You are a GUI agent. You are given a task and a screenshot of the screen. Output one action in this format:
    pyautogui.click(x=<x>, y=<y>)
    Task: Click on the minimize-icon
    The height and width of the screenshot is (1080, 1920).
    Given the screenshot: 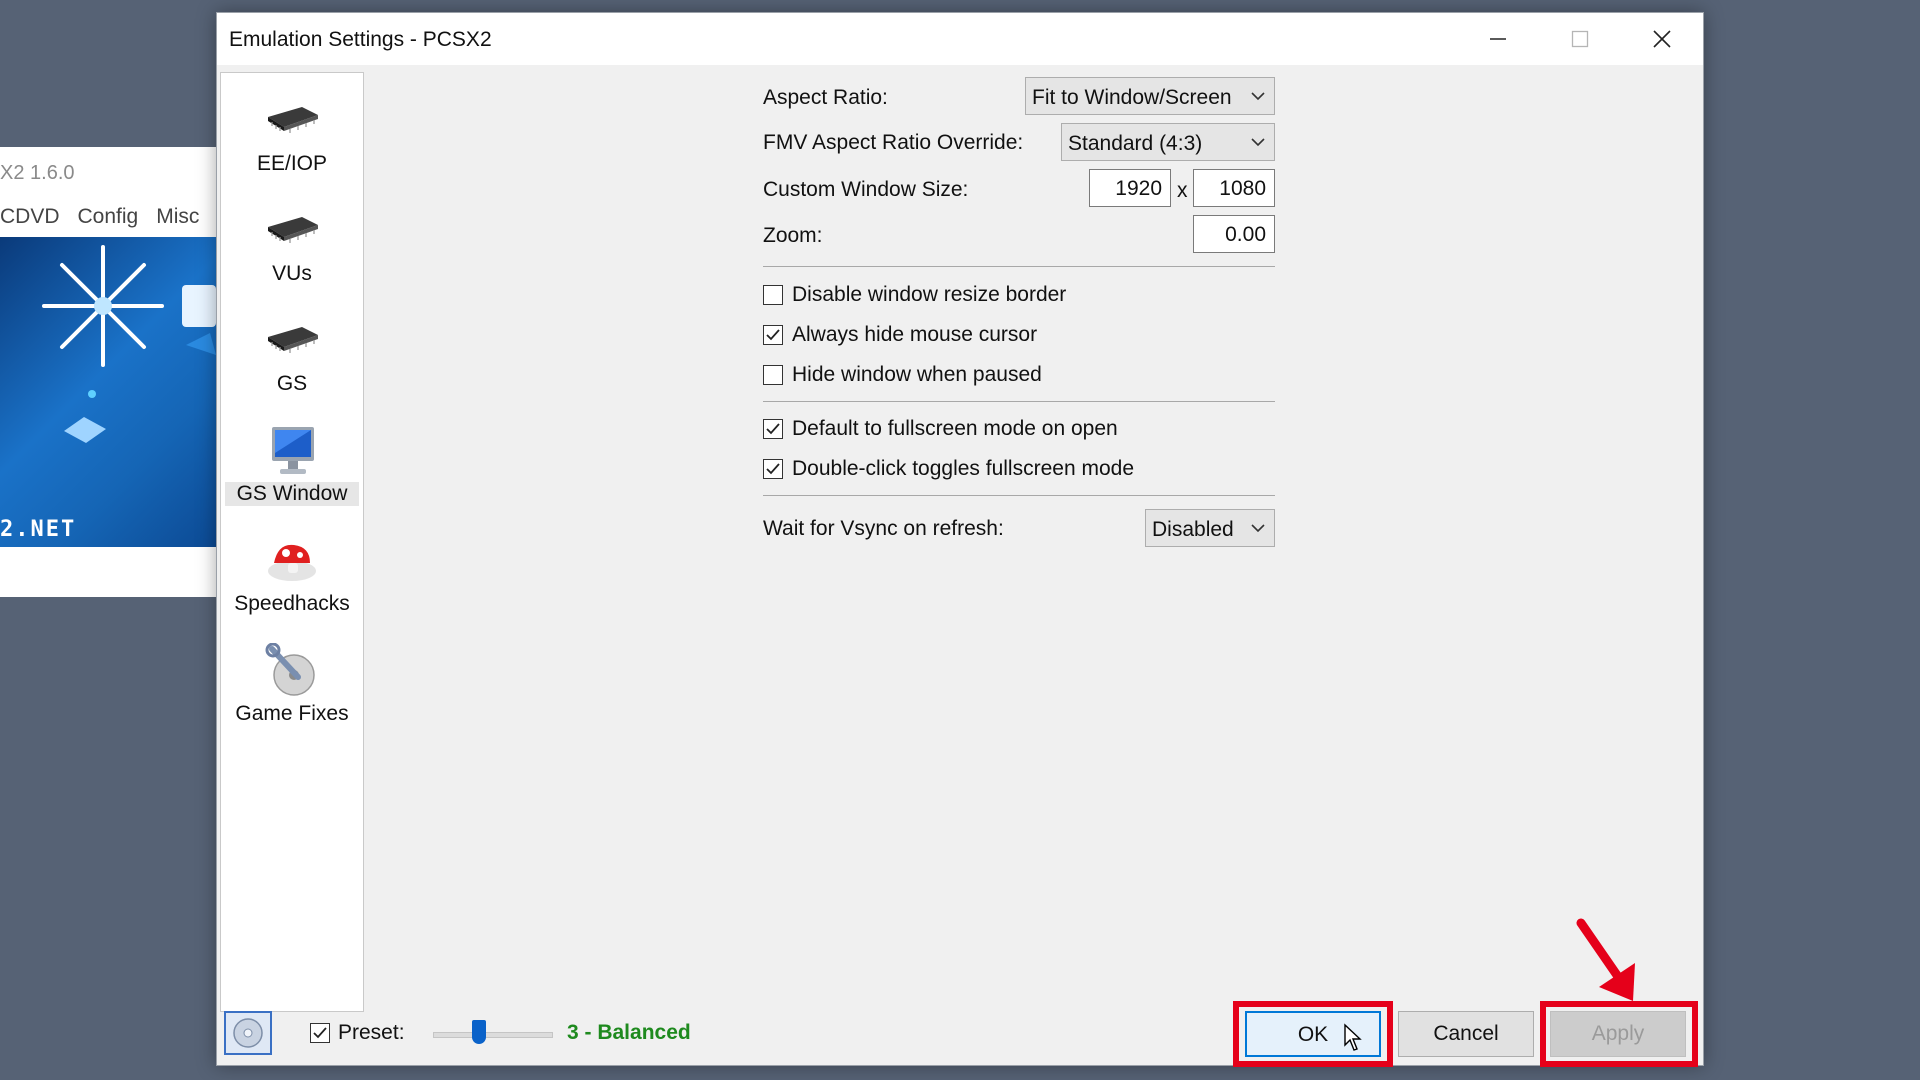 What is the action you would take?
    pyautogui.click(x=1498, y=39)
    